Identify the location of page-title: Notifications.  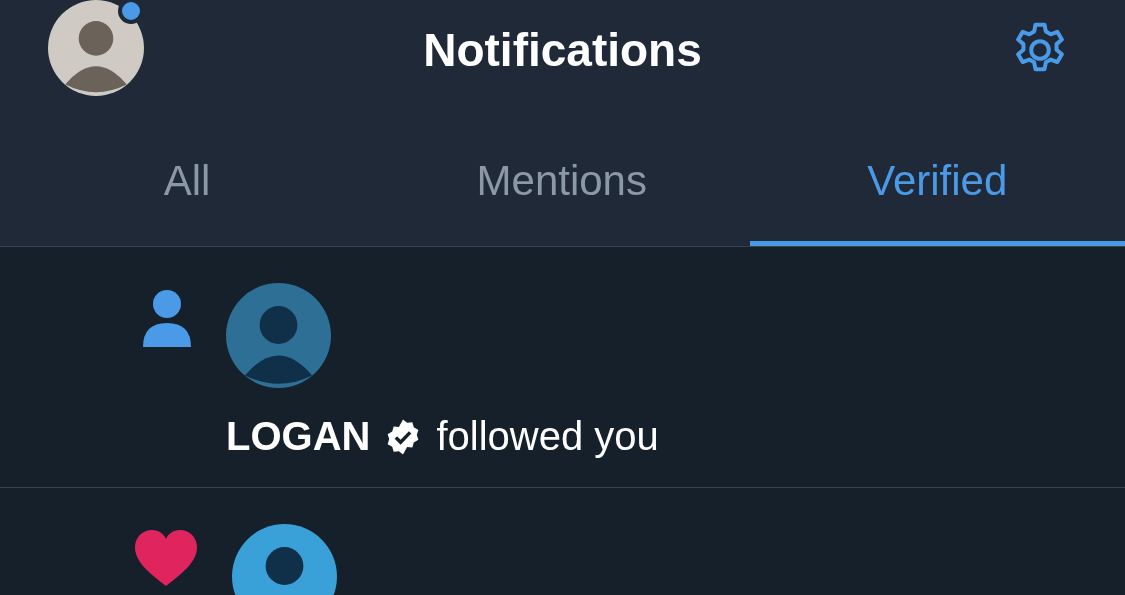
(562, 50).